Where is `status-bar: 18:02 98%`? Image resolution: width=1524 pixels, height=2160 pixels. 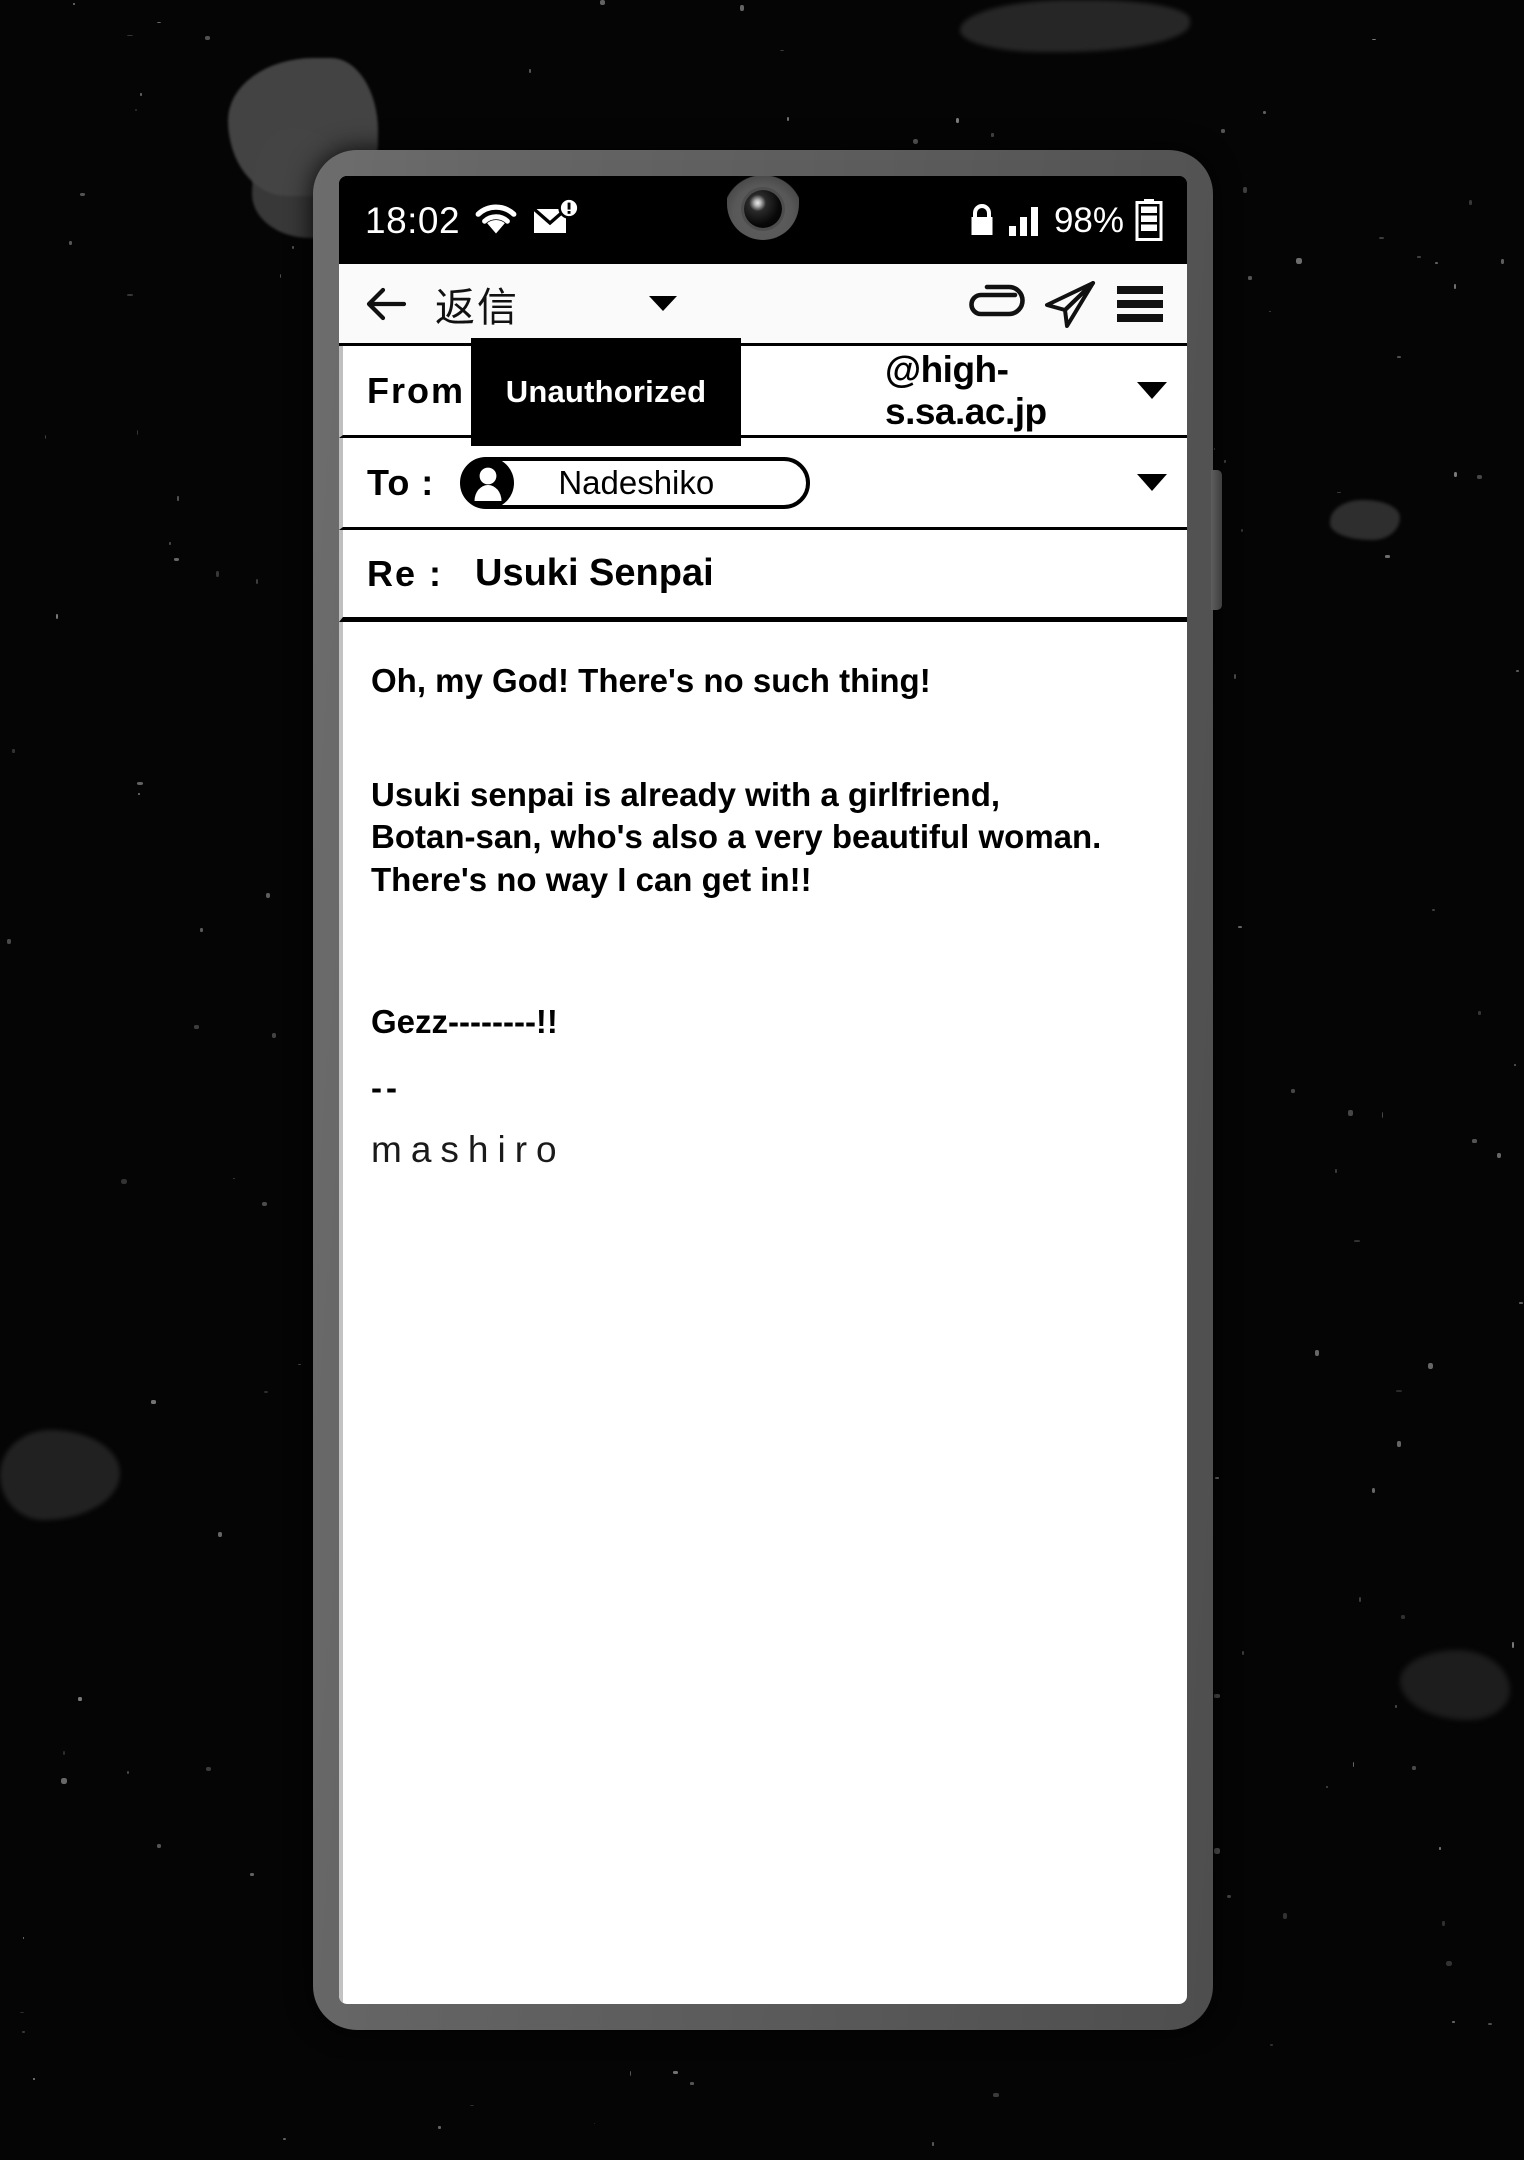 status-bar: 18:02 98% is located at coordinates (763, 220).